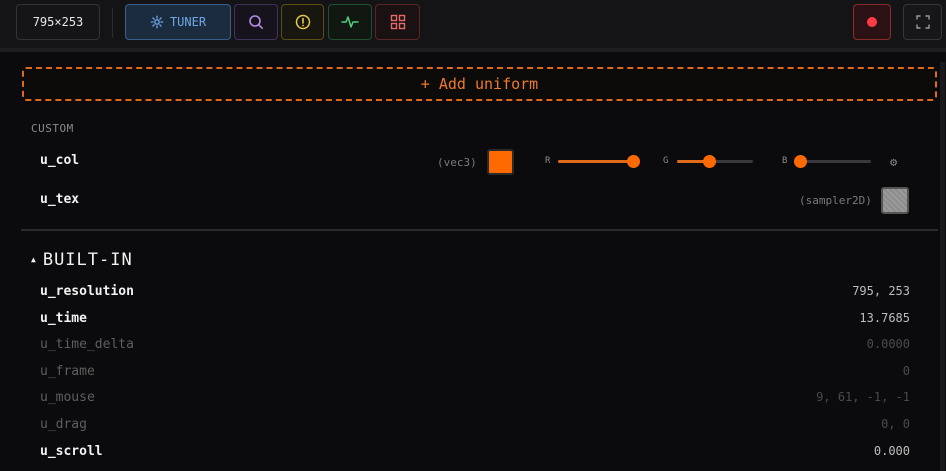 This screenshot has width=946, height=471. What do you see at coordinates (863, 397) in the screenshot?
I see `builtin-value: 9, 61, -1, -1` at bounding box center [863, 397].